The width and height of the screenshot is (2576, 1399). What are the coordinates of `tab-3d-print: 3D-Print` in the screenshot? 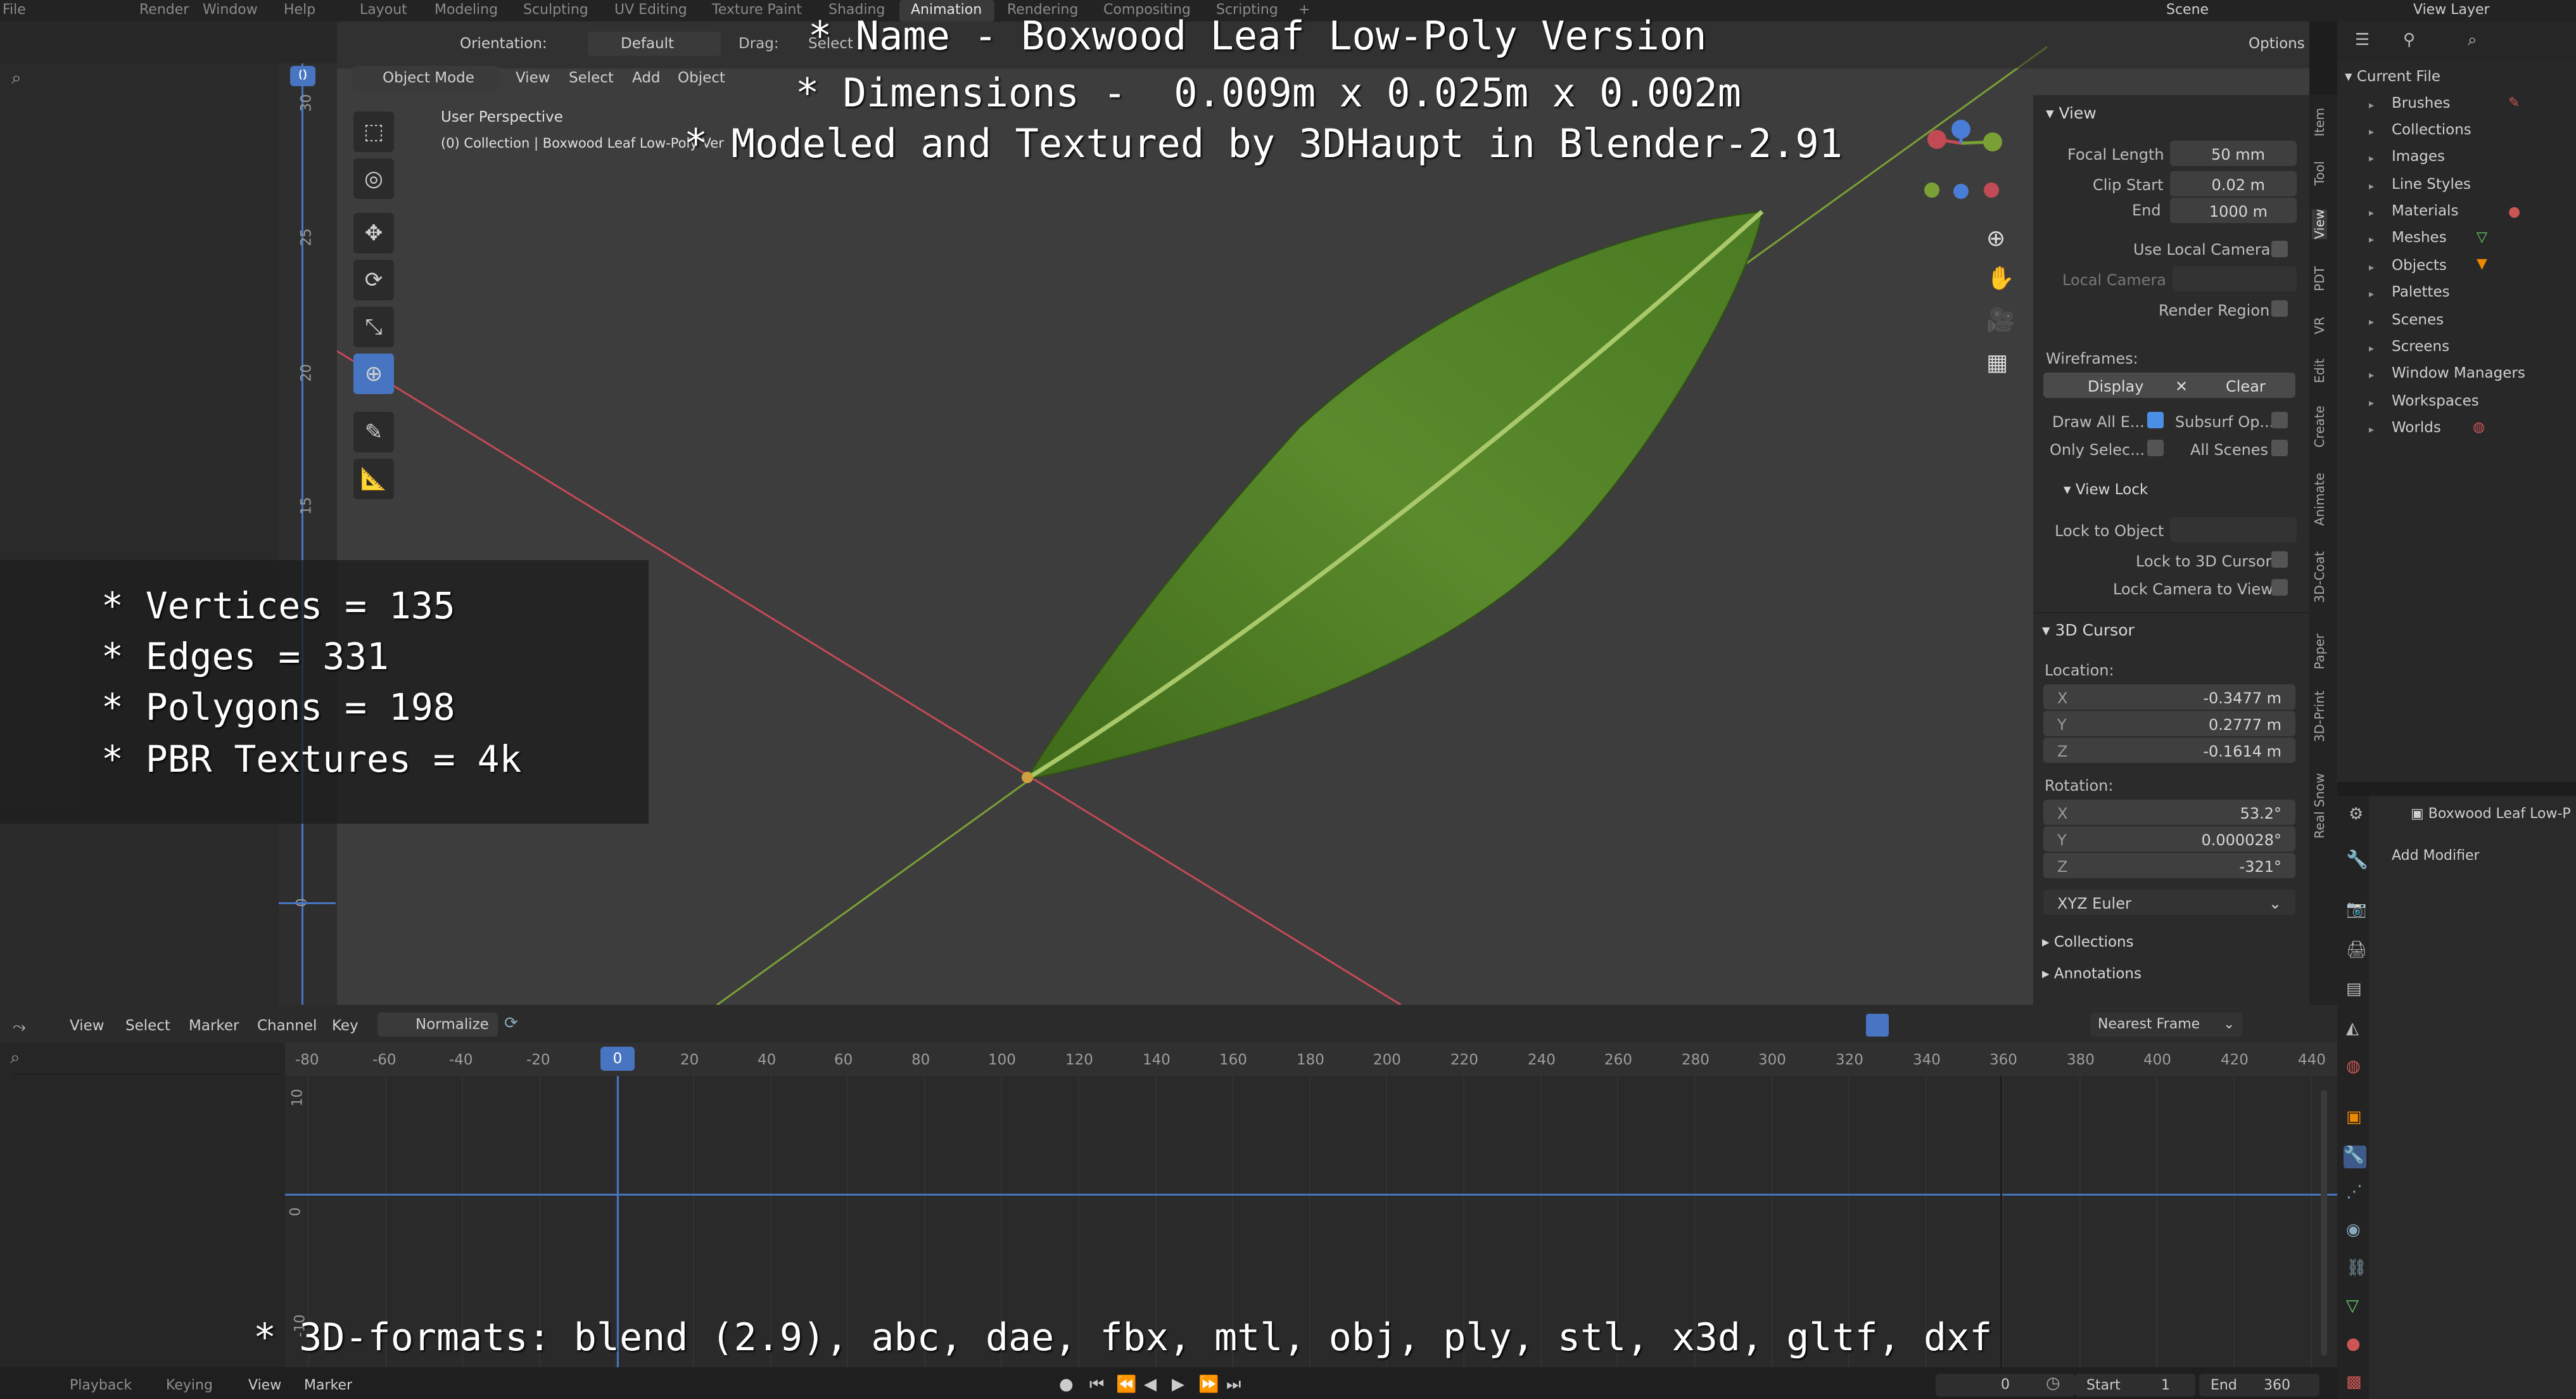 It's located at (2319, 716).